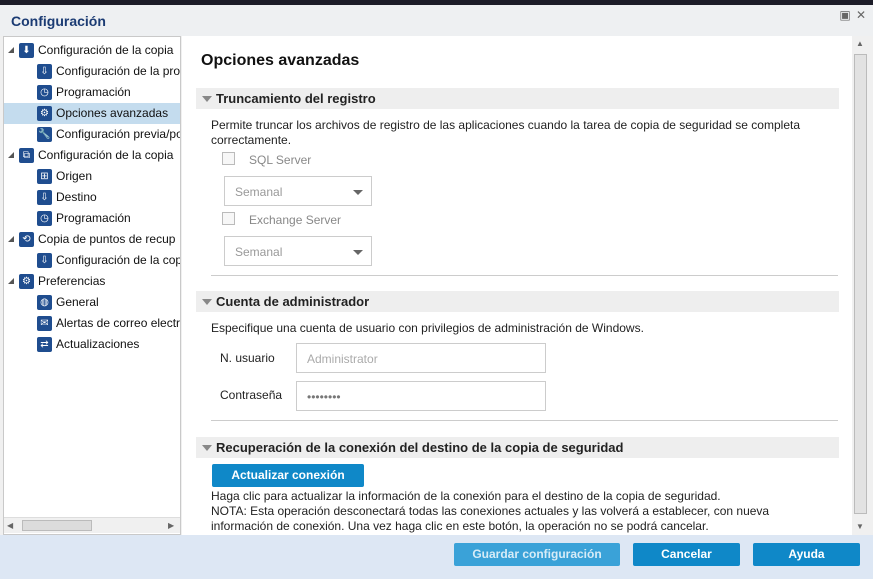  What do you see at coordinates (860, 526) in the screenshot?
I see `scroll-down-icon: ▼` at bounding box center [860, 526].